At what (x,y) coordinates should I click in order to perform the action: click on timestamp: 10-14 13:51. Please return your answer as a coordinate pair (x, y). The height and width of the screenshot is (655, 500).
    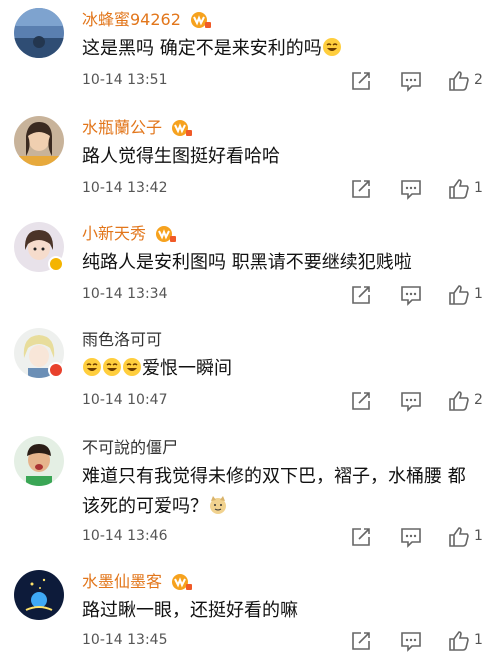
    Looking at the image, I should click on (125, 80).